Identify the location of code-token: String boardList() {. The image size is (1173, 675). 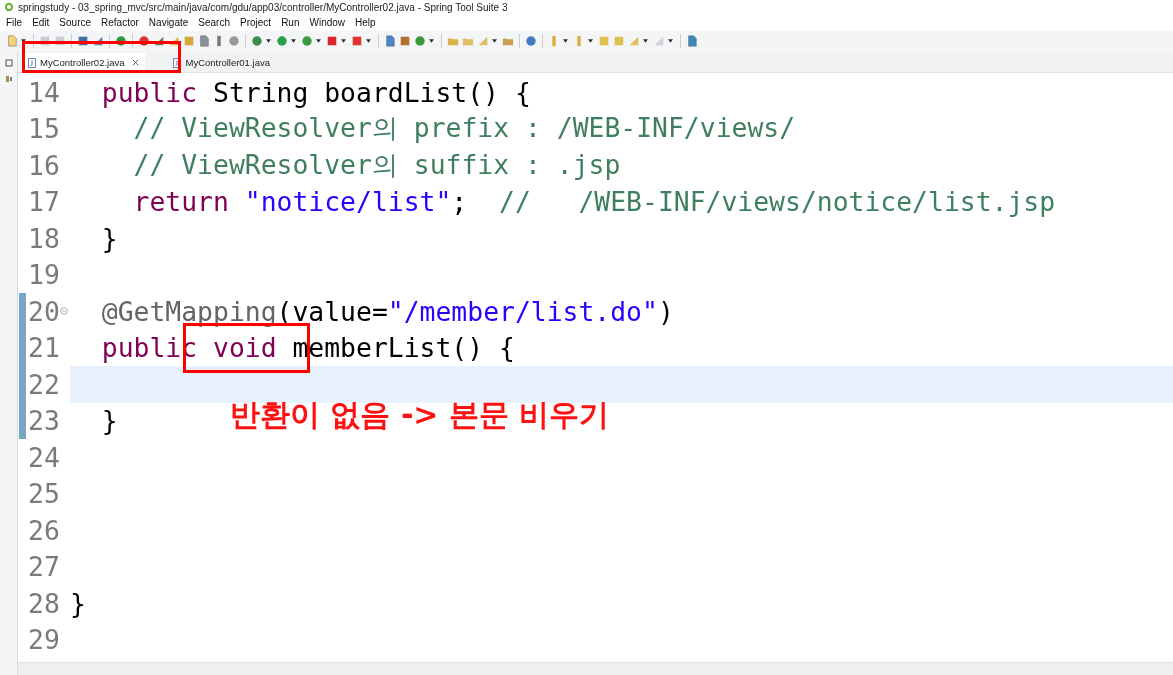
(371, 92).